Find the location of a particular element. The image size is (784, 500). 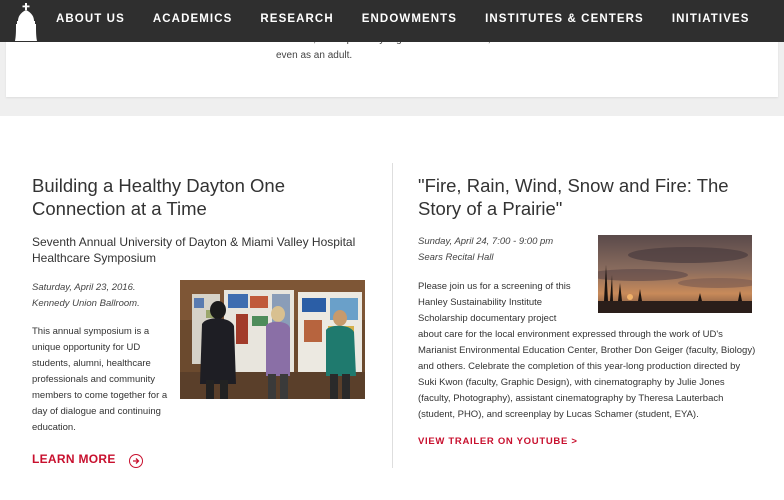

nav-item-initiatives: INITIATIVES is located at coordinates (711, 19).